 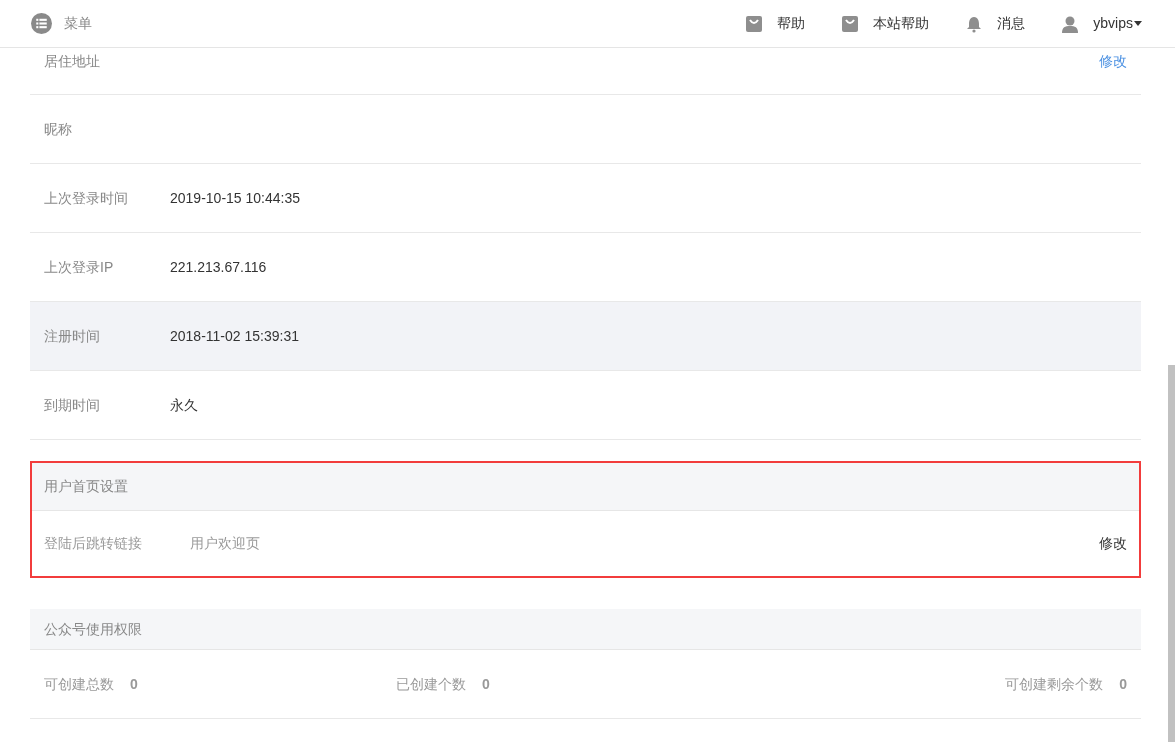 I want to click on field-label: 到期时间, so click(x=72, y=405).